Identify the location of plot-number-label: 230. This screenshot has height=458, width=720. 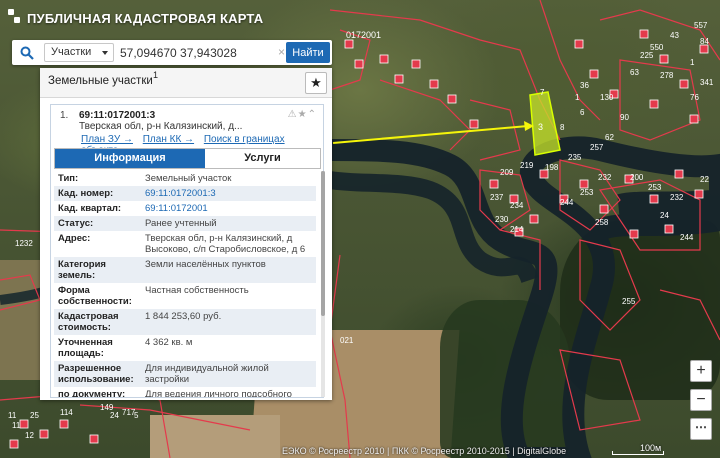
(502, 219).